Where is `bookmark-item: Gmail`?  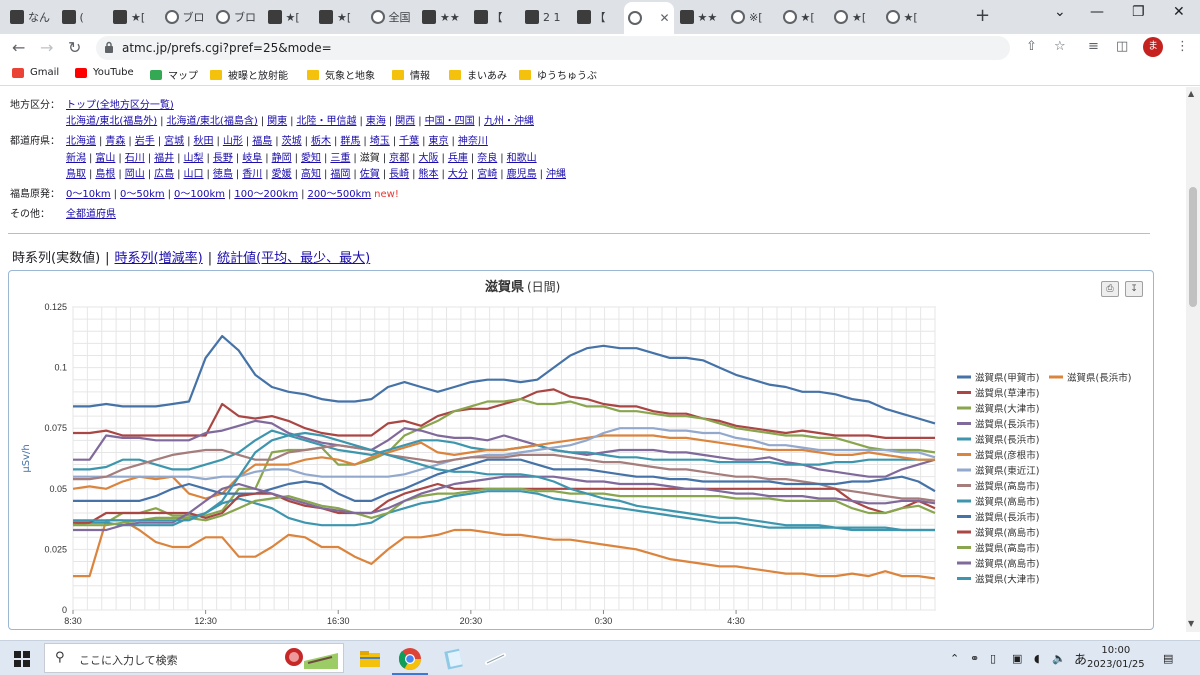
bookmark-item: Gmail is located at coordinates (35, 72).